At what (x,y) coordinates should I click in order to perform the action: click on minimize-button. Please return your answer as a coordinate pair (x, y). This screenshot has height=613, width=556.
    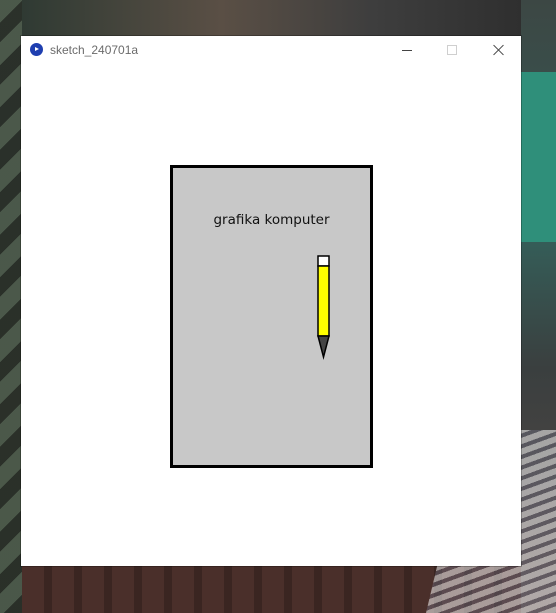
    Looking at the image, I should click on (407, 50).